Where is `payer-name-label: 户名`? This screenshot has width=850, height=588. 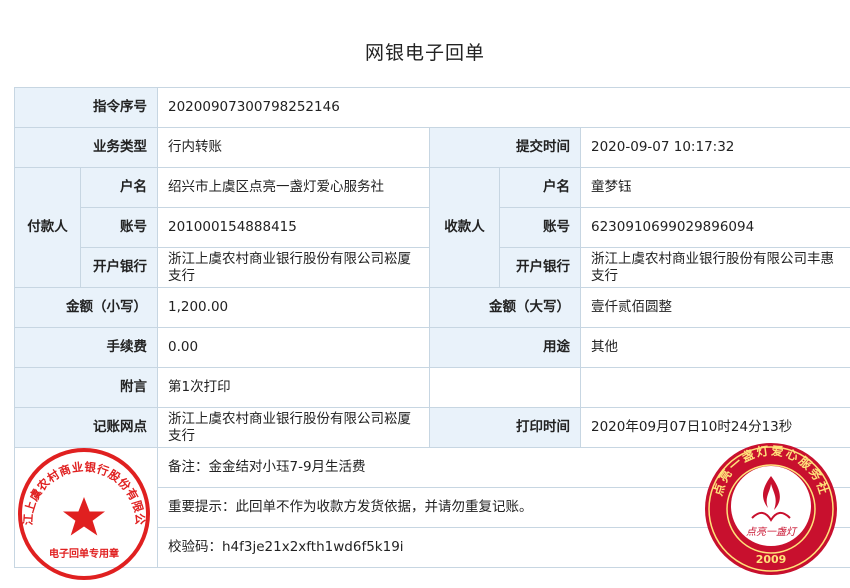
payer-name-label: 户名 is located at coordinates (119, 187).